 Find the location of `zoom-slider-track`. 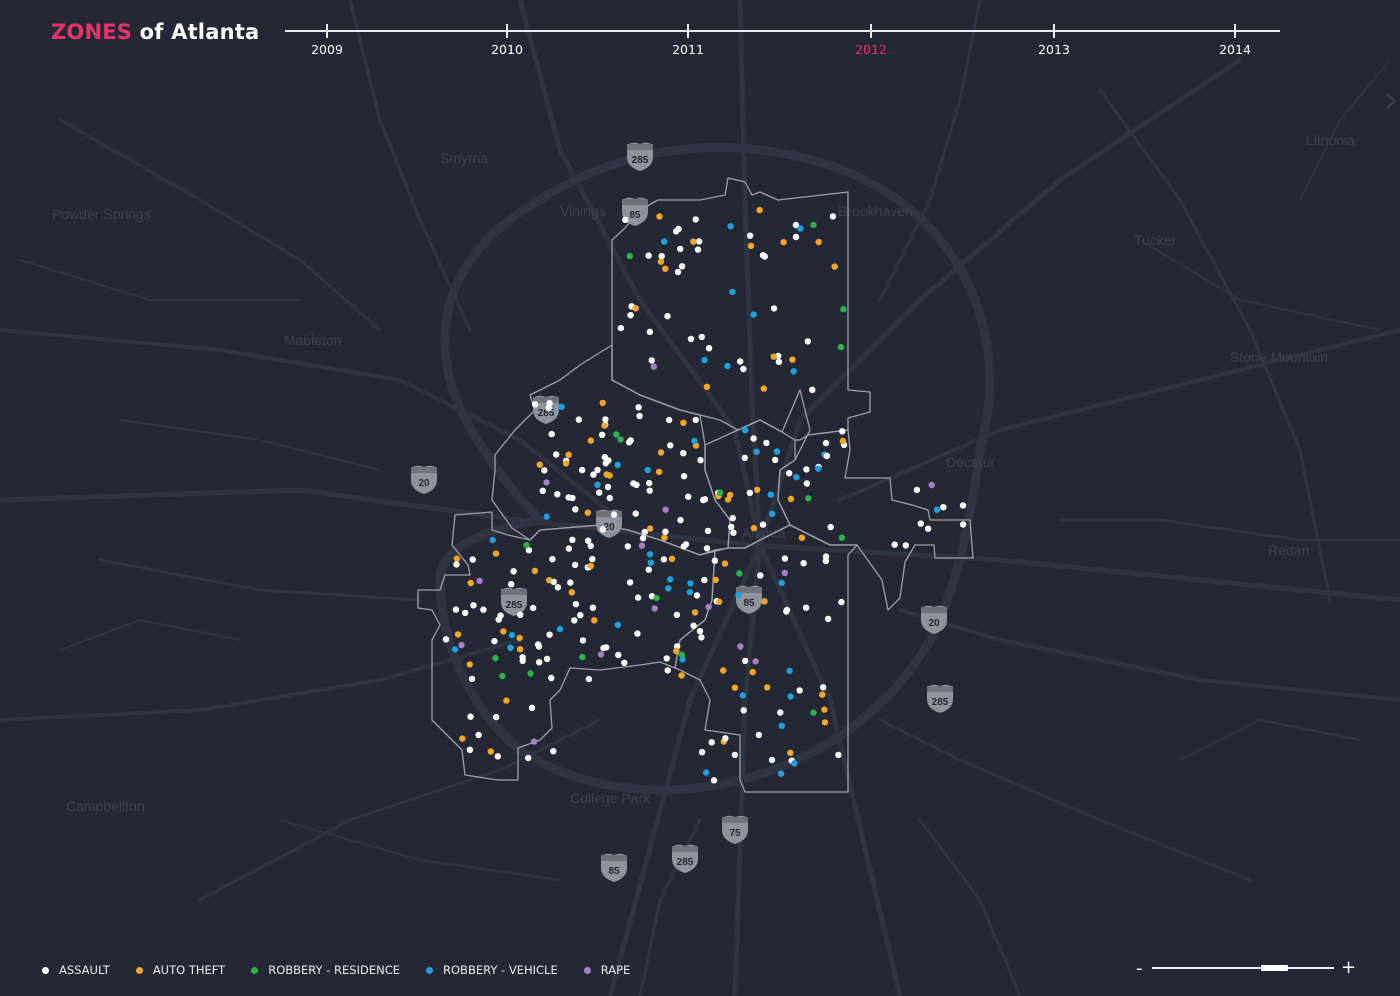

zoom-slider-track is located at coordinates (1243, 968).